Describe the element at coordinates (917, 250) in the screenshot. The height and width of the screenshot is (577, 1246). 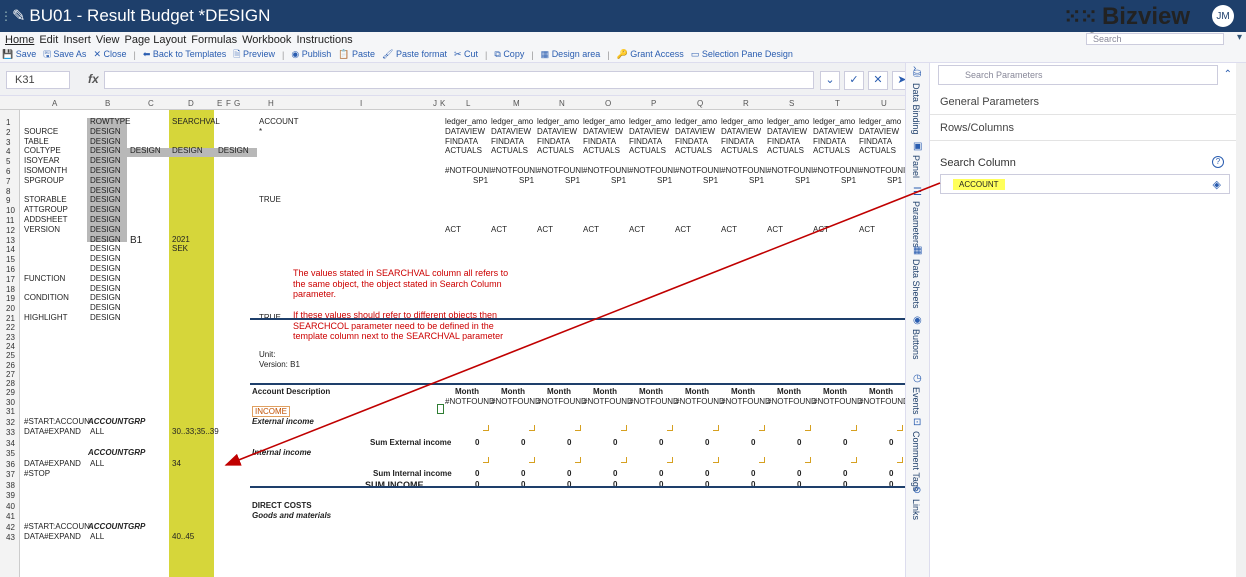
I see `side-tab-icon-3: ▦` at that location.